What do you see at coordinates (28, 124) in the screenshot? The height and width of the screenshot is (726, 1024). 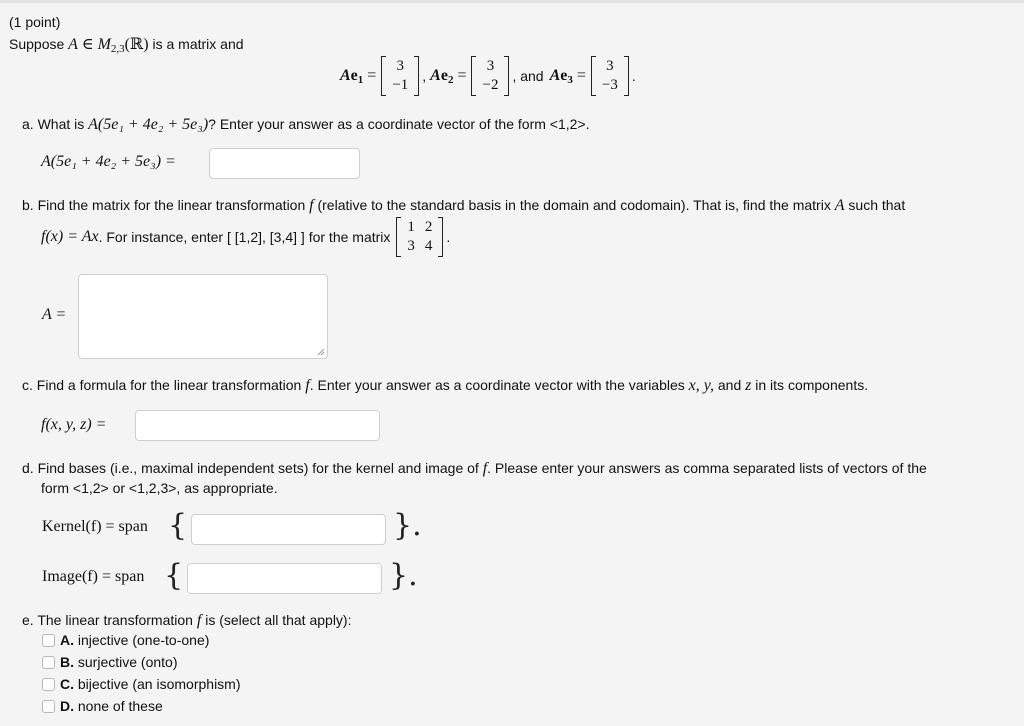 I see `part-a-letter: a.` at bounding box center [28, 124].